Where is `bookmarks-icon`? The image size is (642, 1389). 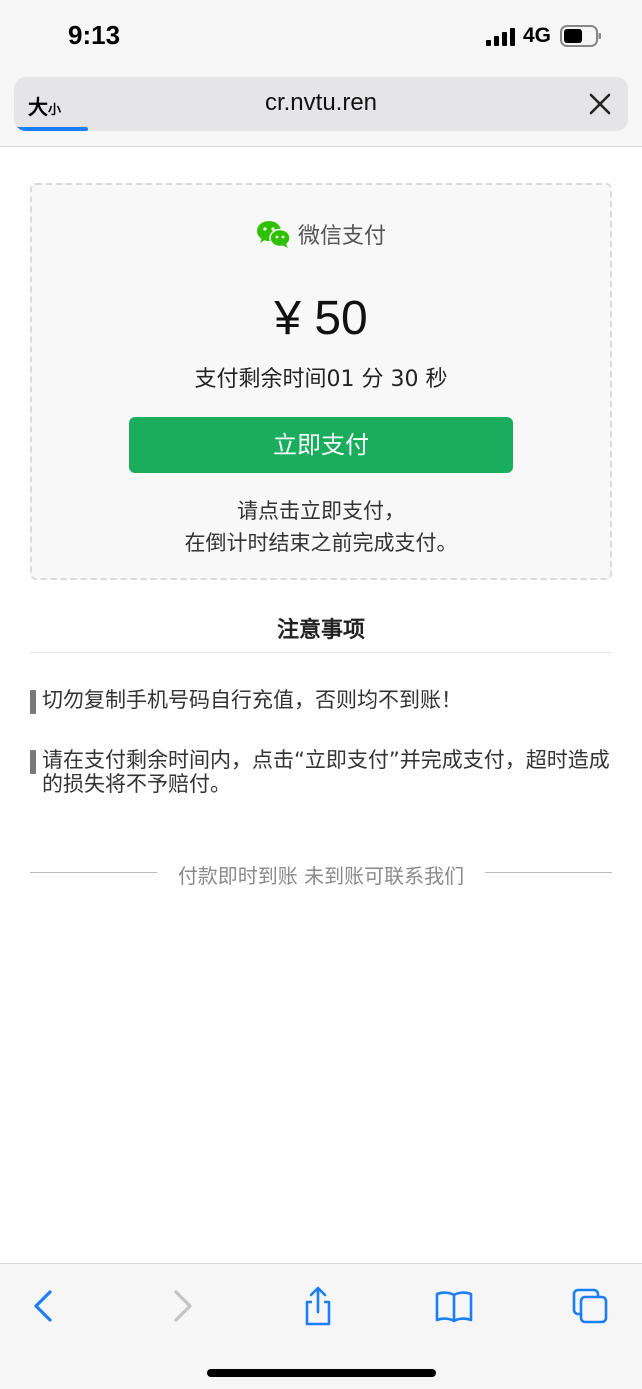 bookmarks-icon is located at coordinates (454, 1306).